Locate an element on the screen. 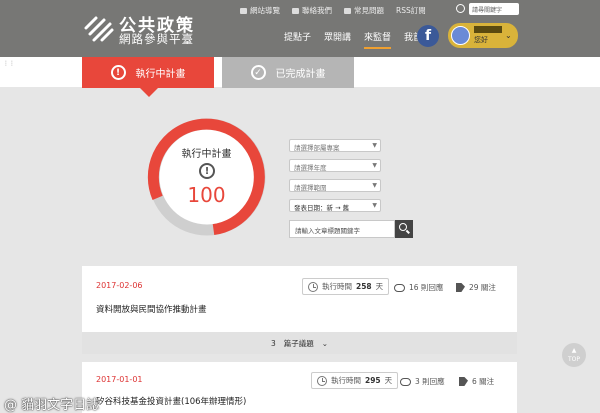 Image resolution: width=600 pixels, height=413 pixels. sub-topics-toggle: 3 篇子議題 ⌄ is located at coordinates (299, 343).